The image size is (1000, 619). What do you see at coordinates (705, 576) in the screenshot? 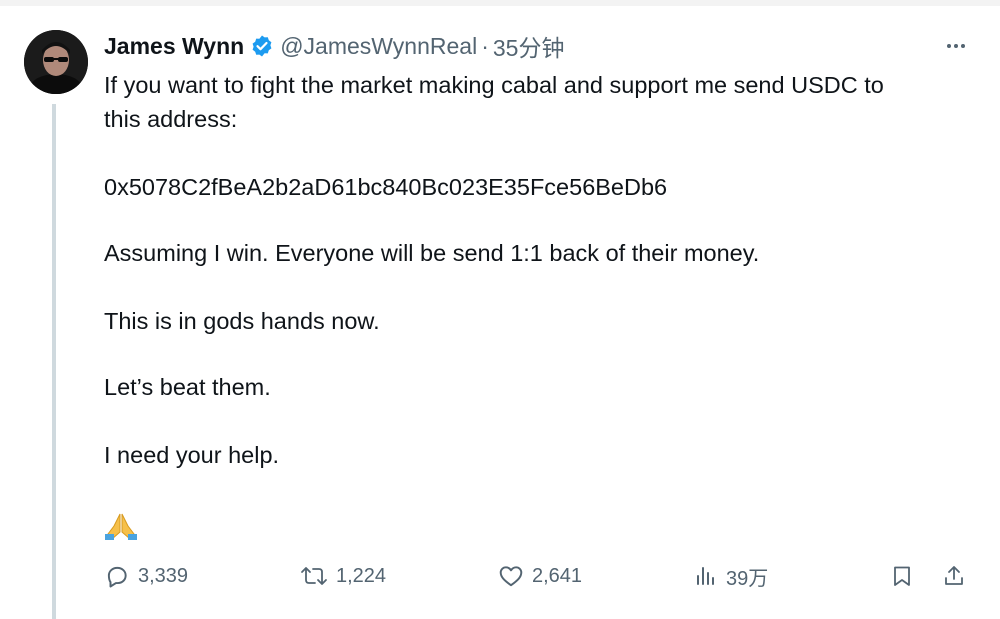
I see `analytics-icon` at bounding box center [705, 576].